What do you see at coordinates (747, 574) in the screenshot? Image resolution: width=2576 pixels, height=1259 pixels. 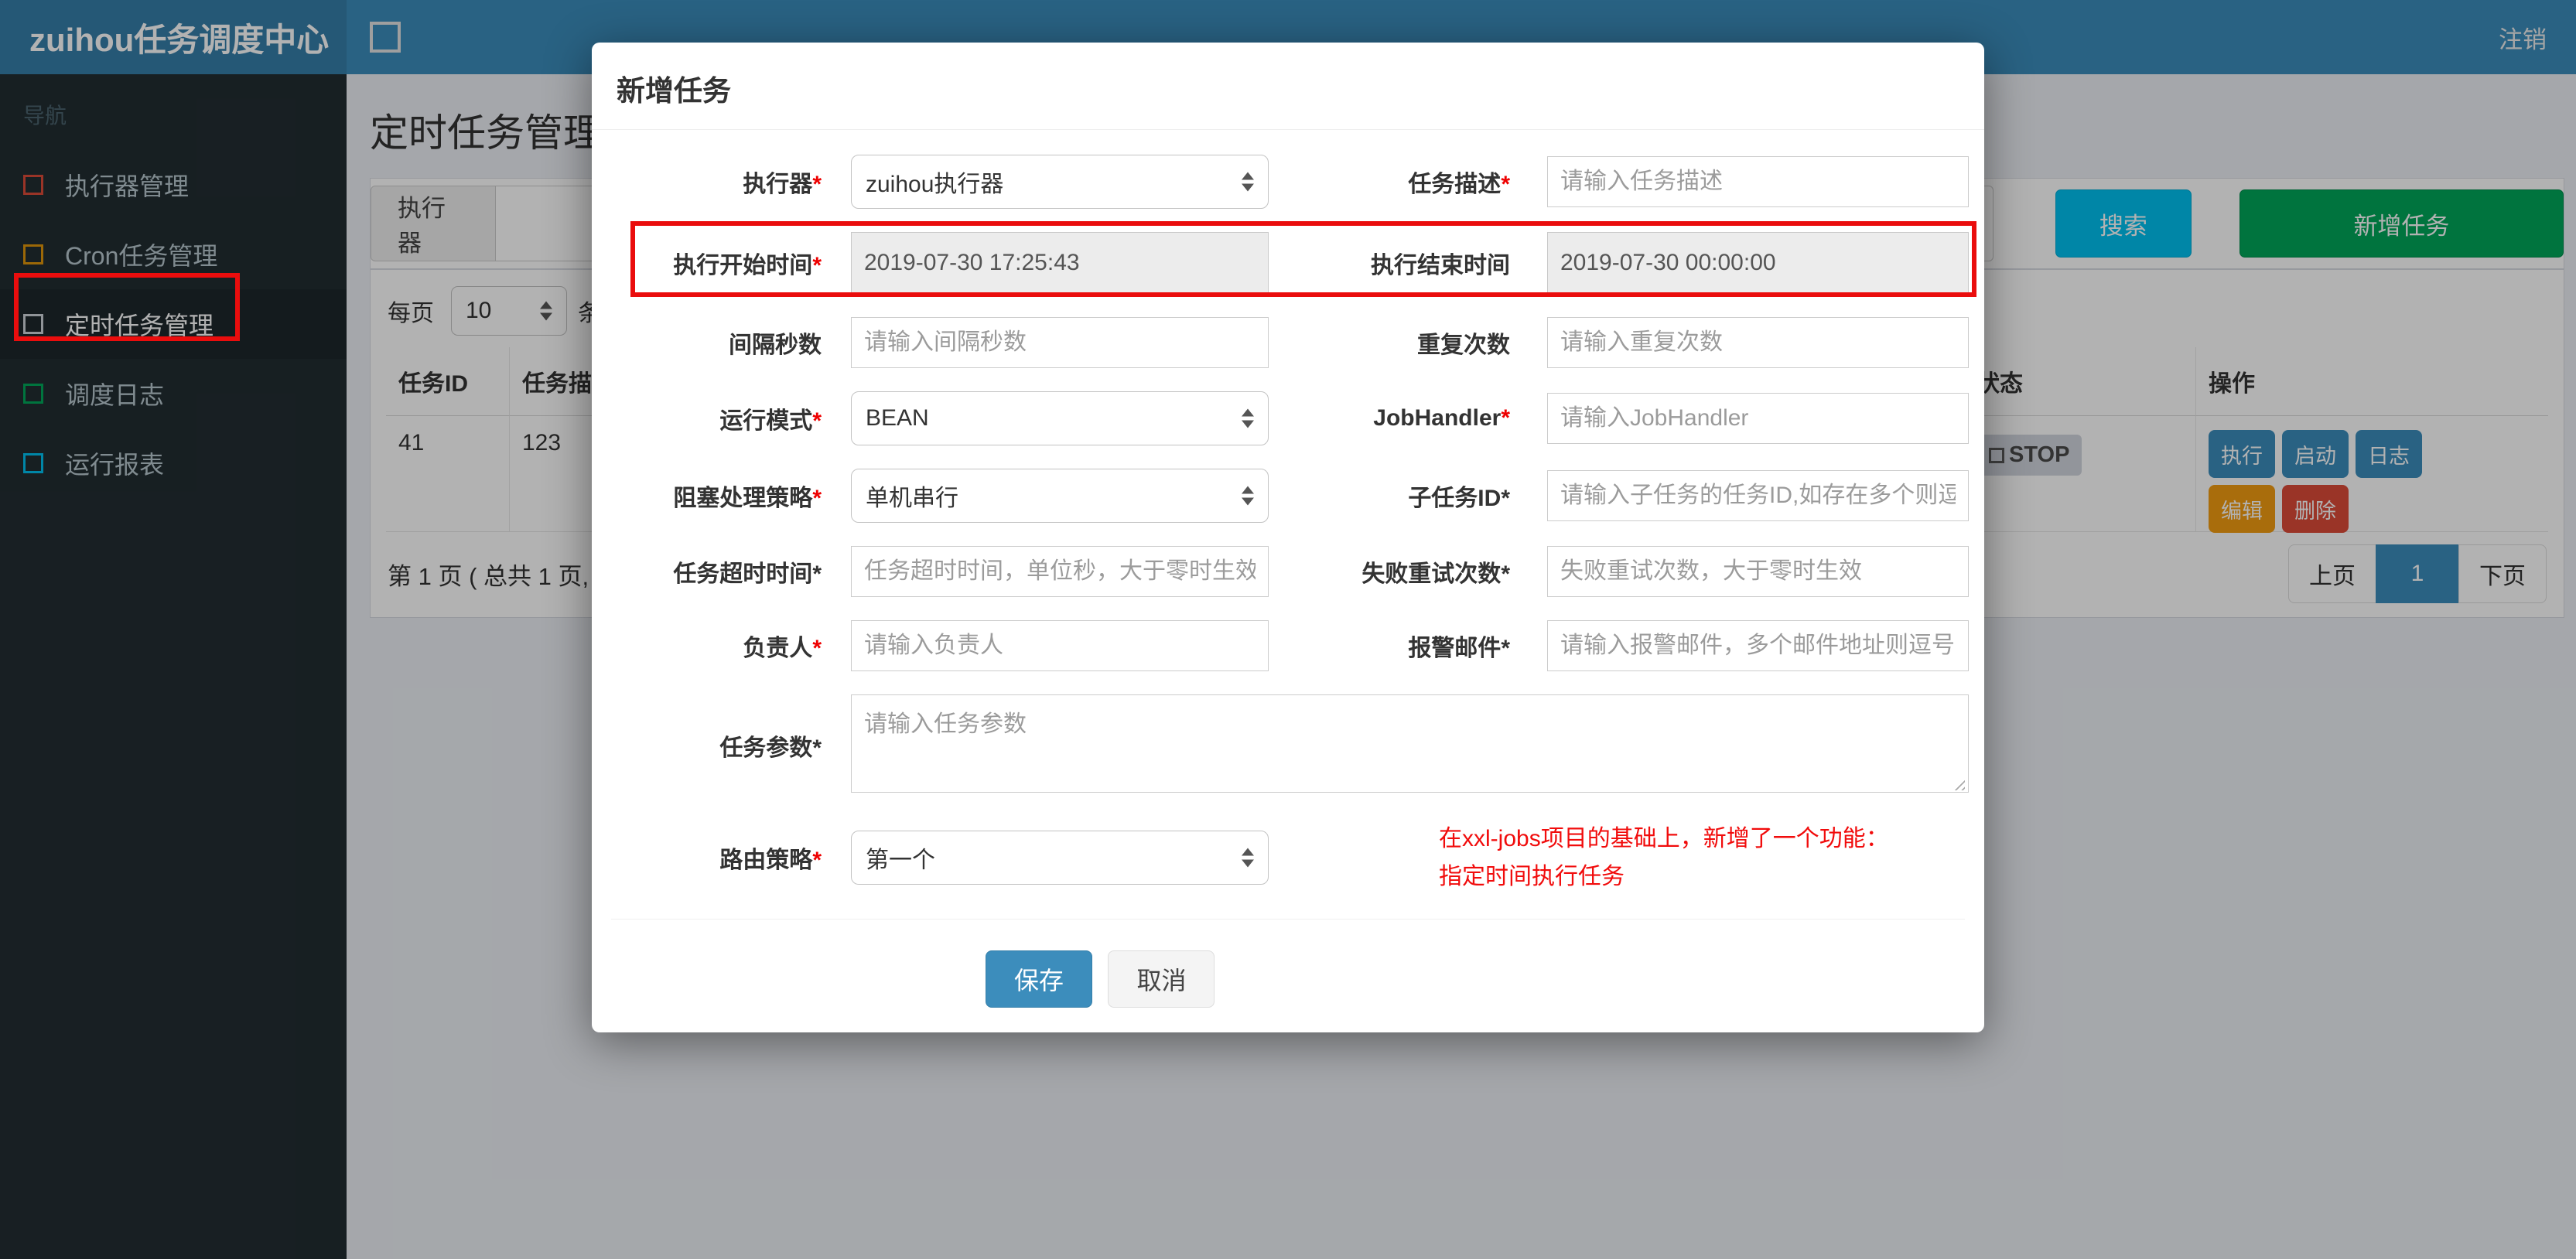 I see `timeout-label: 任务超时时间*` at bounding box center [747, 574].